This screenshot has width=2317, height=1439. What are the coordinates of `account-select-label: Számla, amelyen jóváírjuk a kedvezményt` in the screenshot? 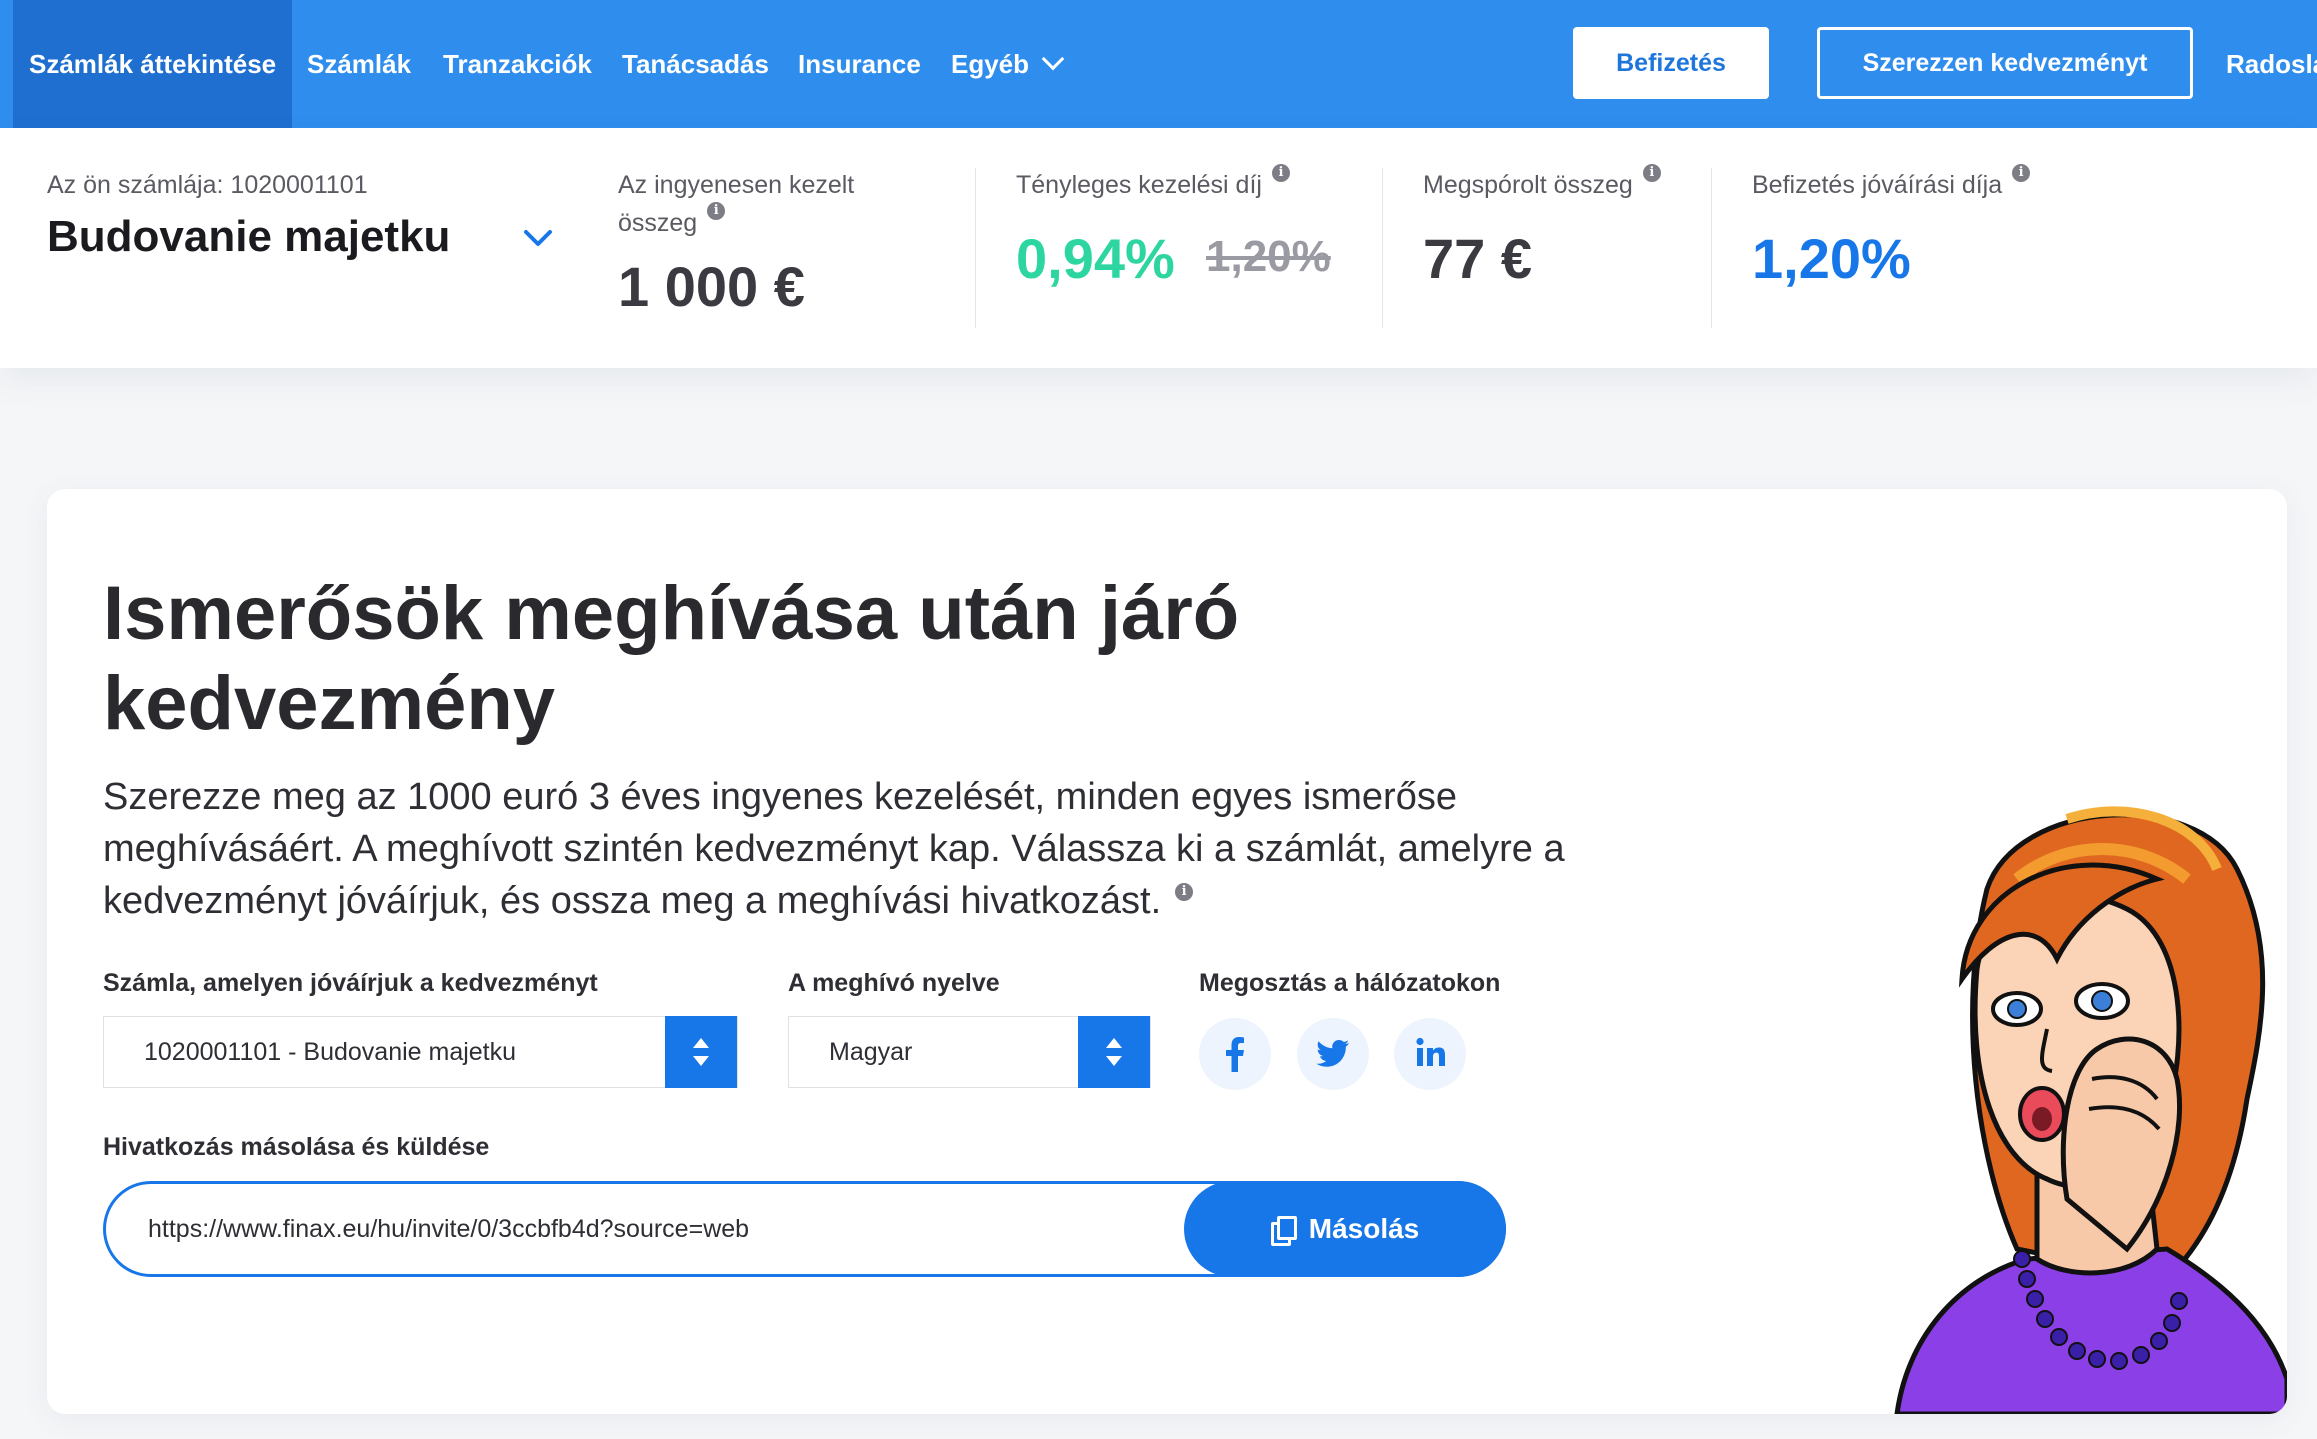 It's located at (350, 983).